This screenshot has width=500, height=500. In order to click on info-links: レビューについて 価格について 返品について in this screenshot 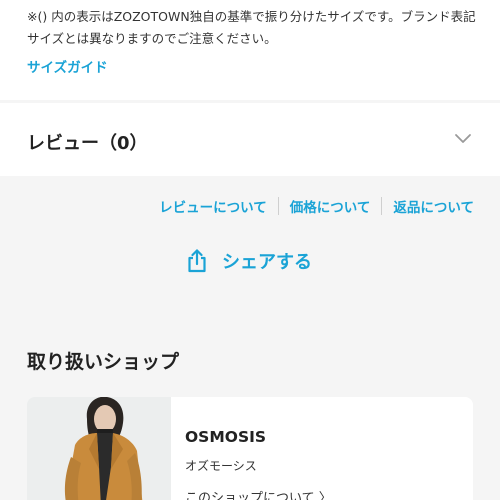, I will do `click(316, 206)`.